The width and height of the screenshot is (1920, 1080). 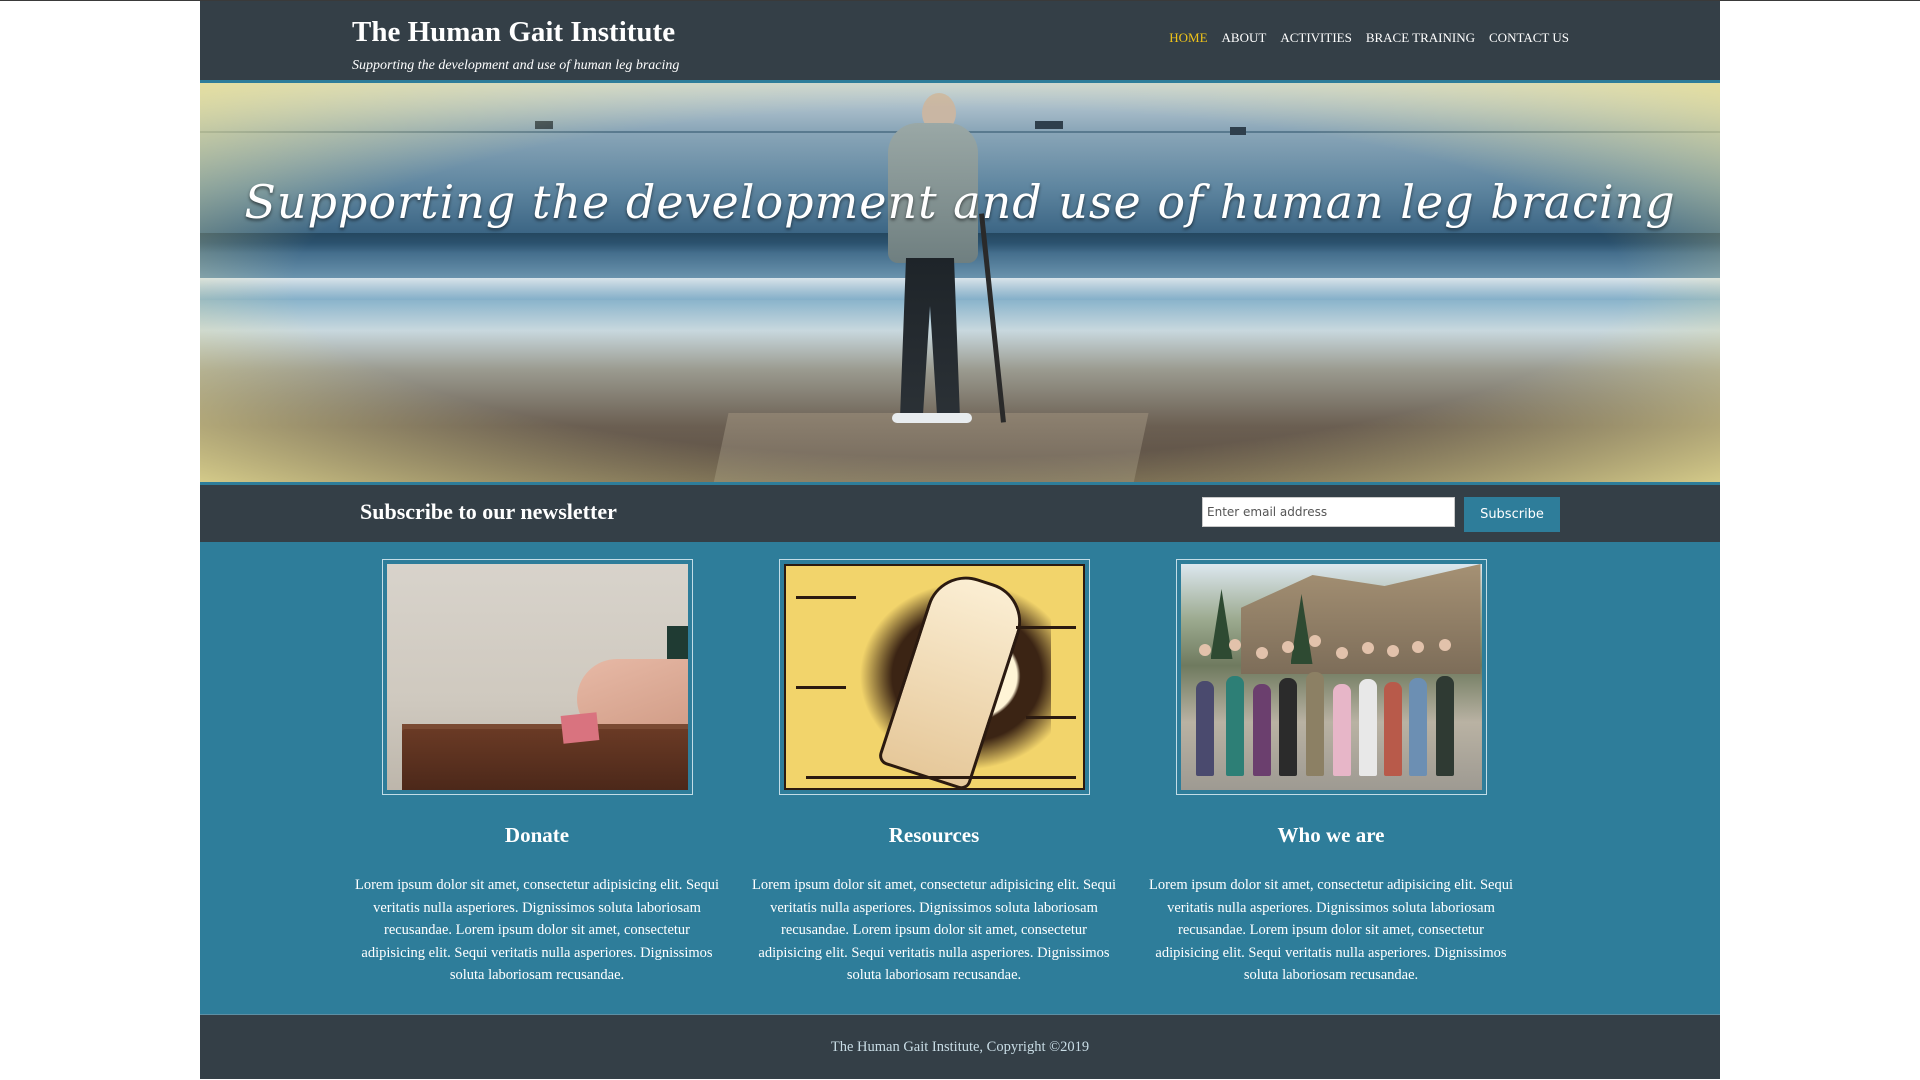 What do you see at coordinates (934, 835) in the screenshot?
I see `card-title: Resources` at bounding box center [934, 835].